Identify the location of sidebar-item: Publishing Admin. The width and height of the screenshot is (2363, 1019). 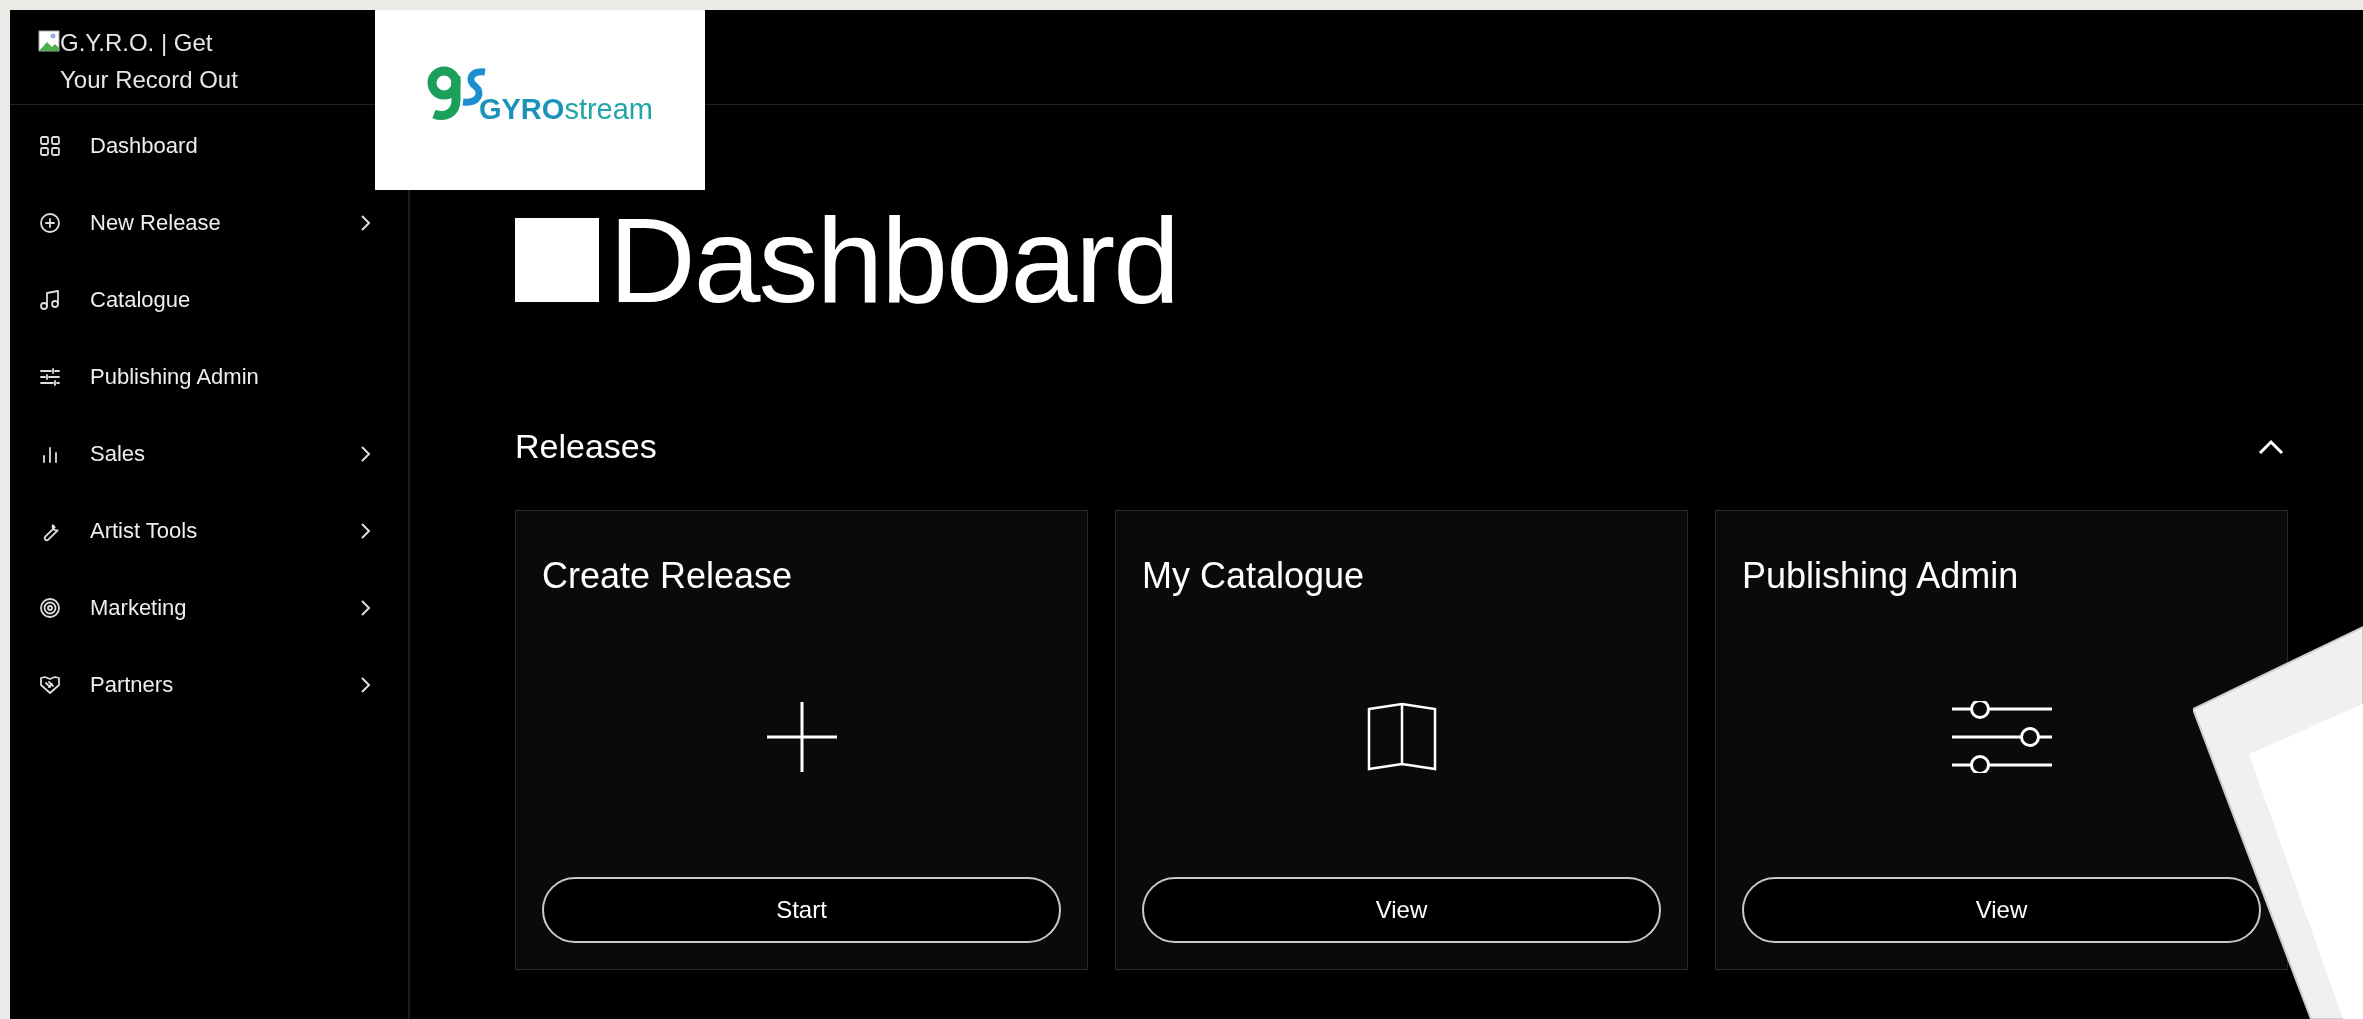
(191, 376).